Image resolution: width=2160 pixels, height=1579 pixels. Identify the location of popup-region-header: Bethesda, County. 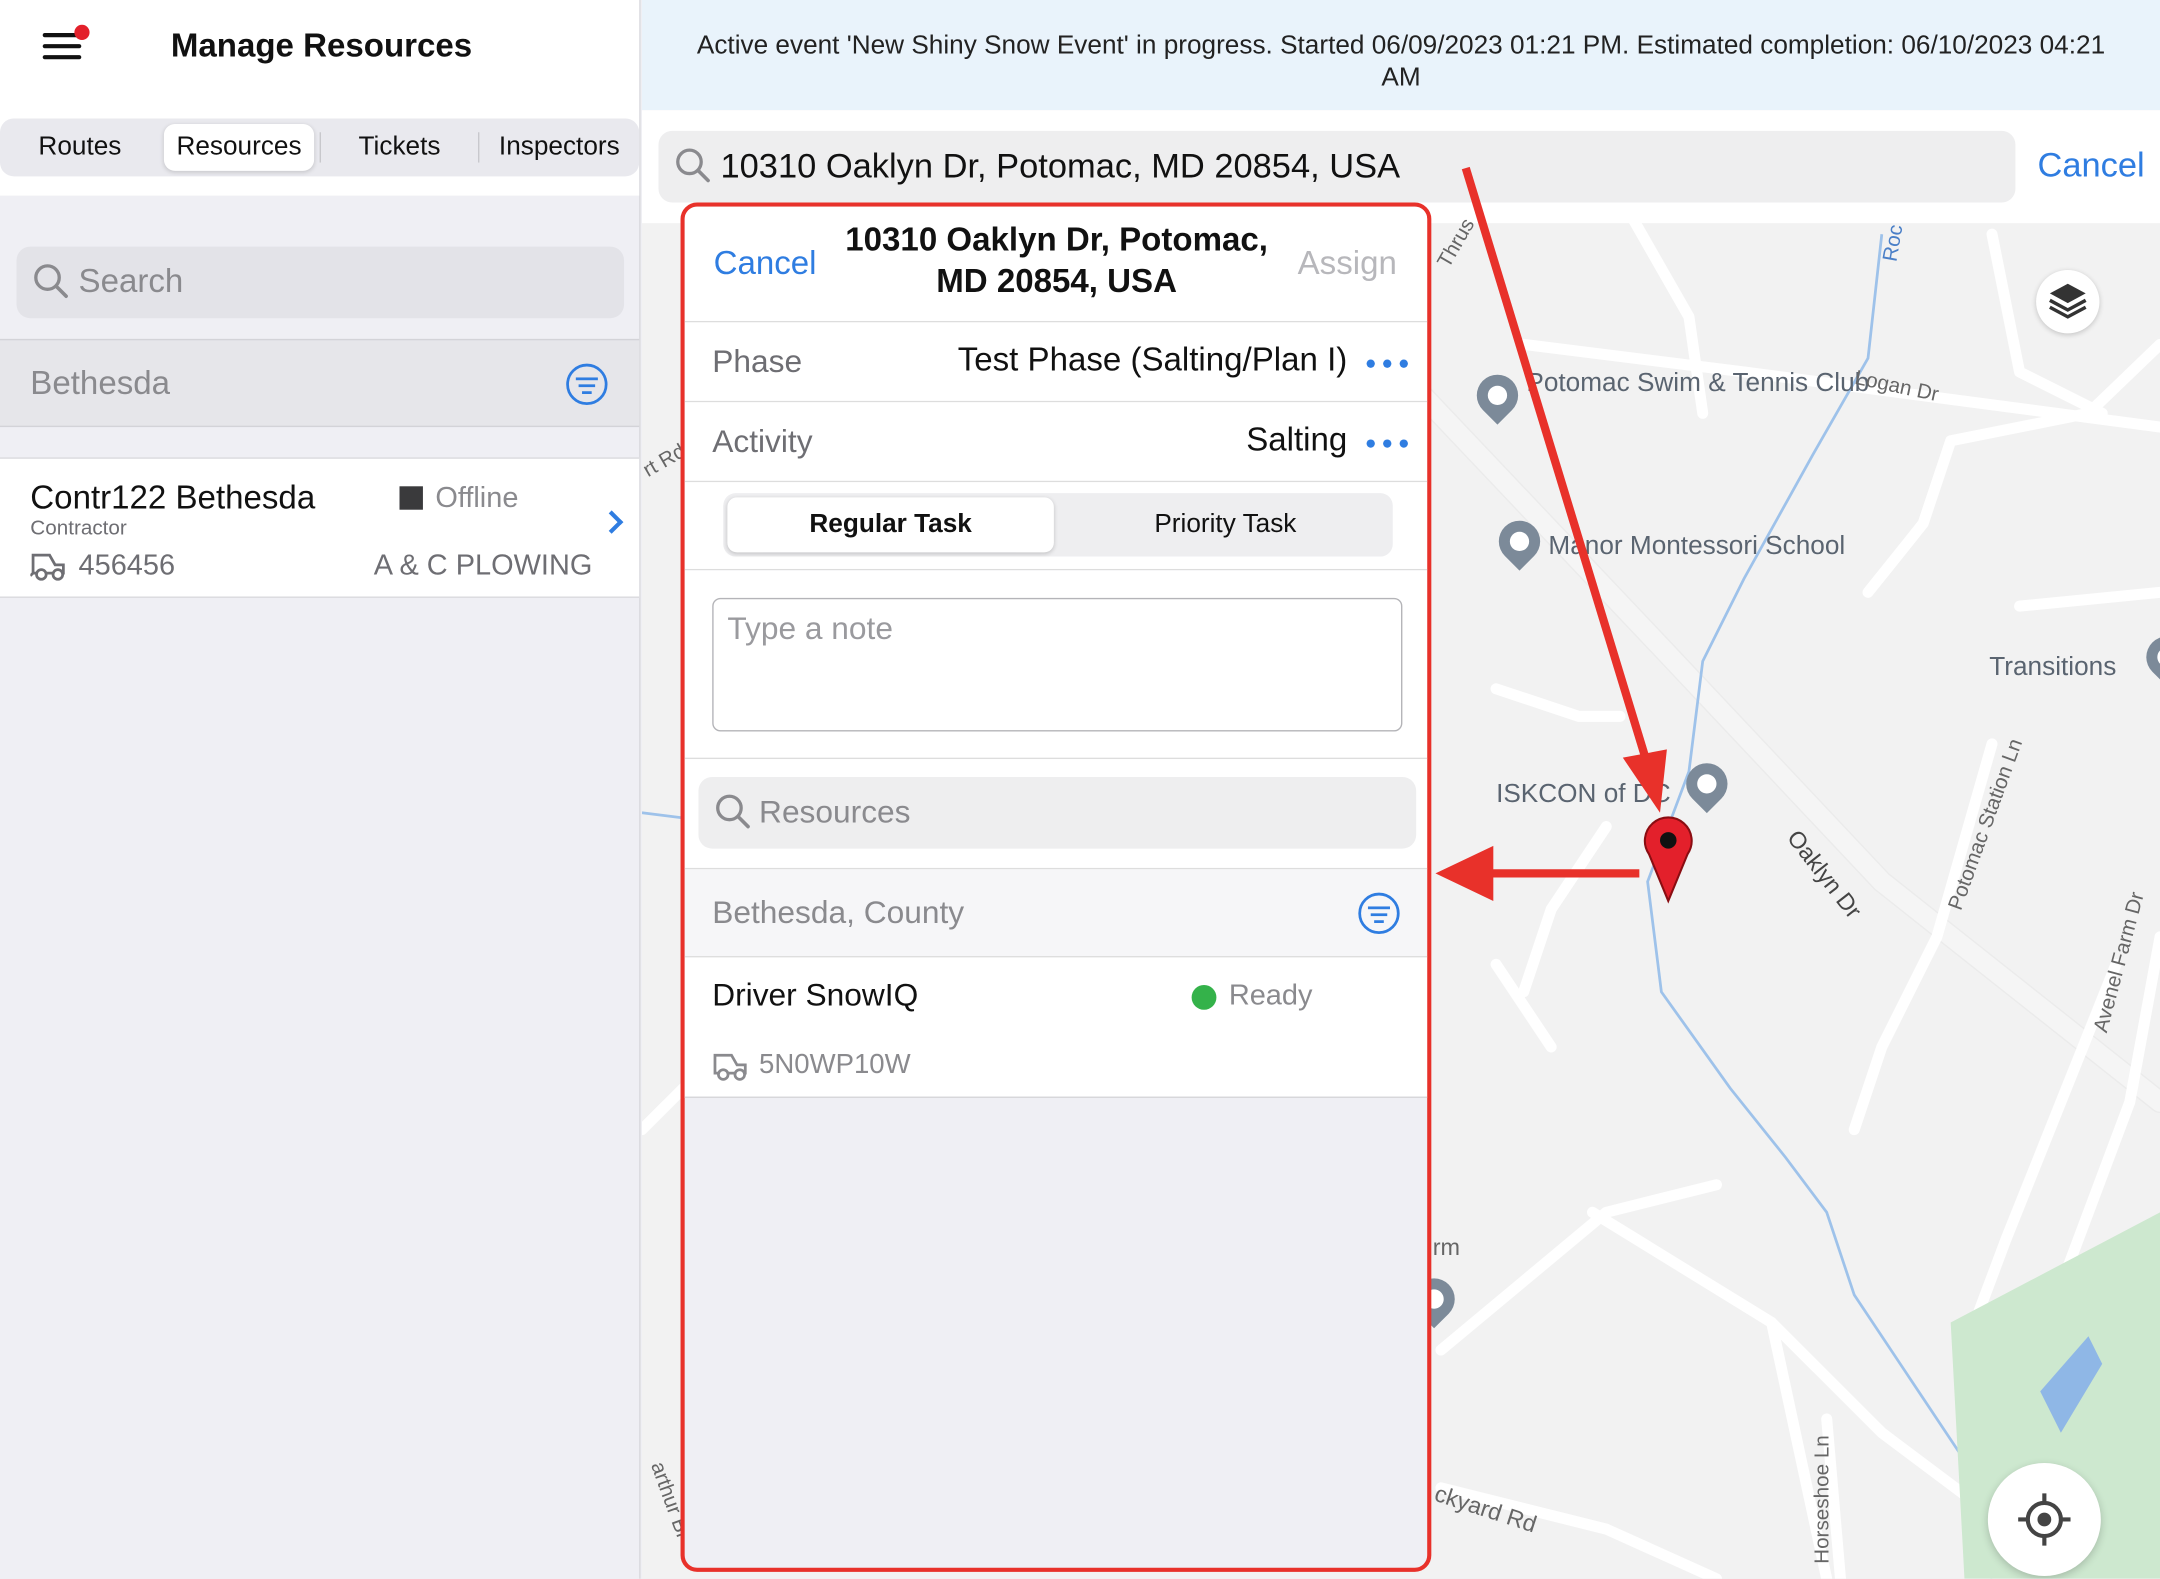
(1056, 913).